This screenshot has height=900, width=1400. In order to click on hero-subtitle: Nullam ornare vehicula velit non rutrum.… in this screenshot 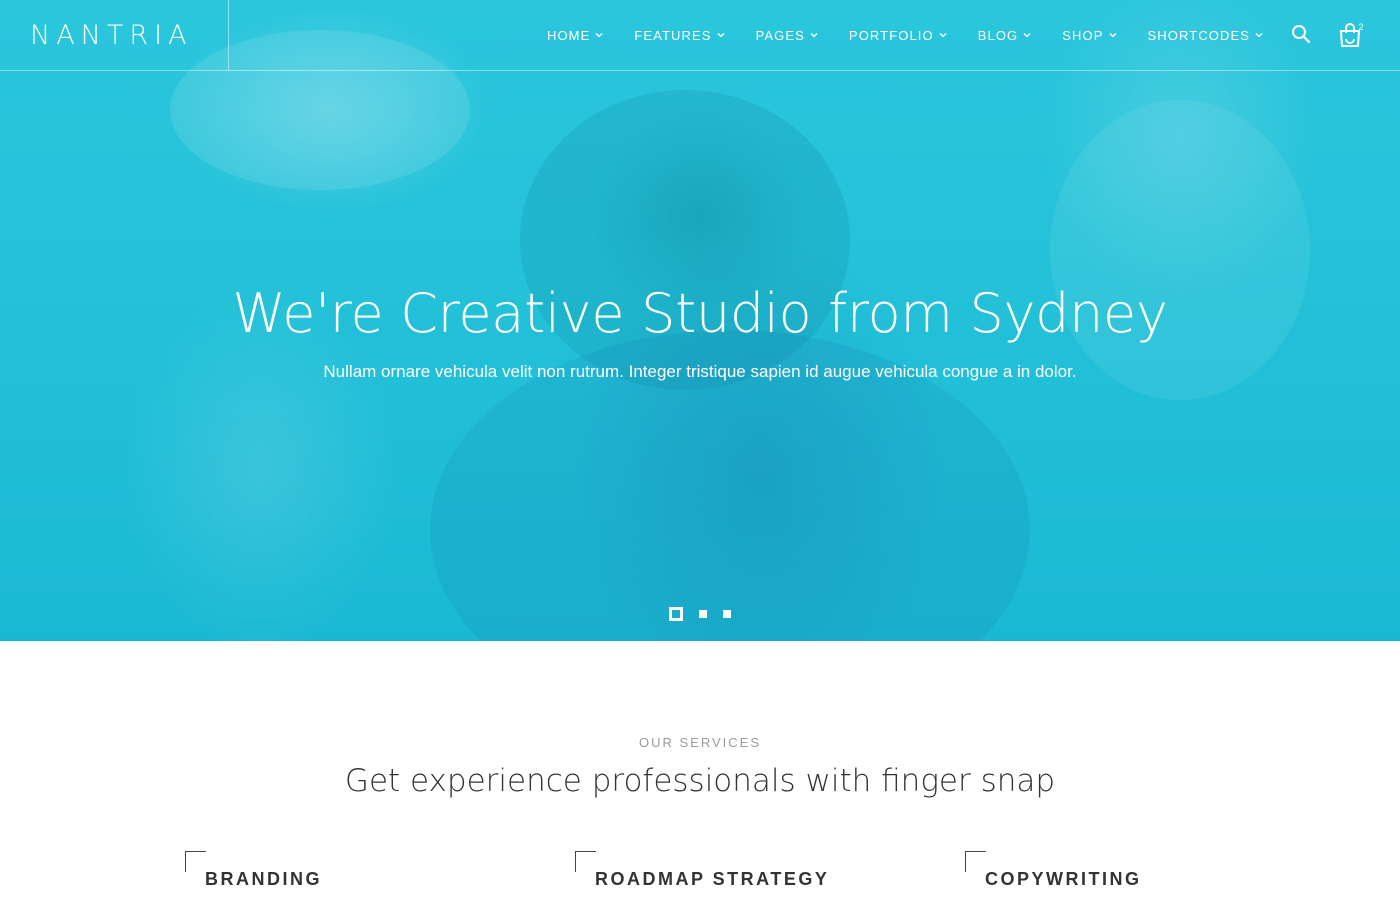, I will do `click(700, 371)`.